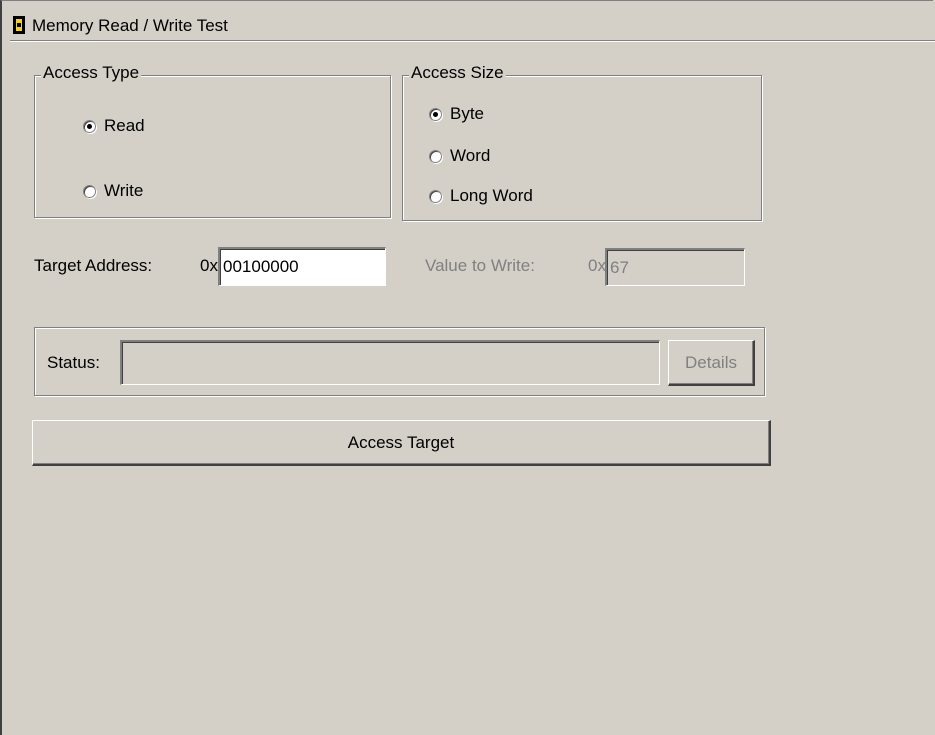  Describe the element at coordinates (582, 142) in the screenshot. I see `access-size-group: Access Size Byte Word Long Word` at that location.